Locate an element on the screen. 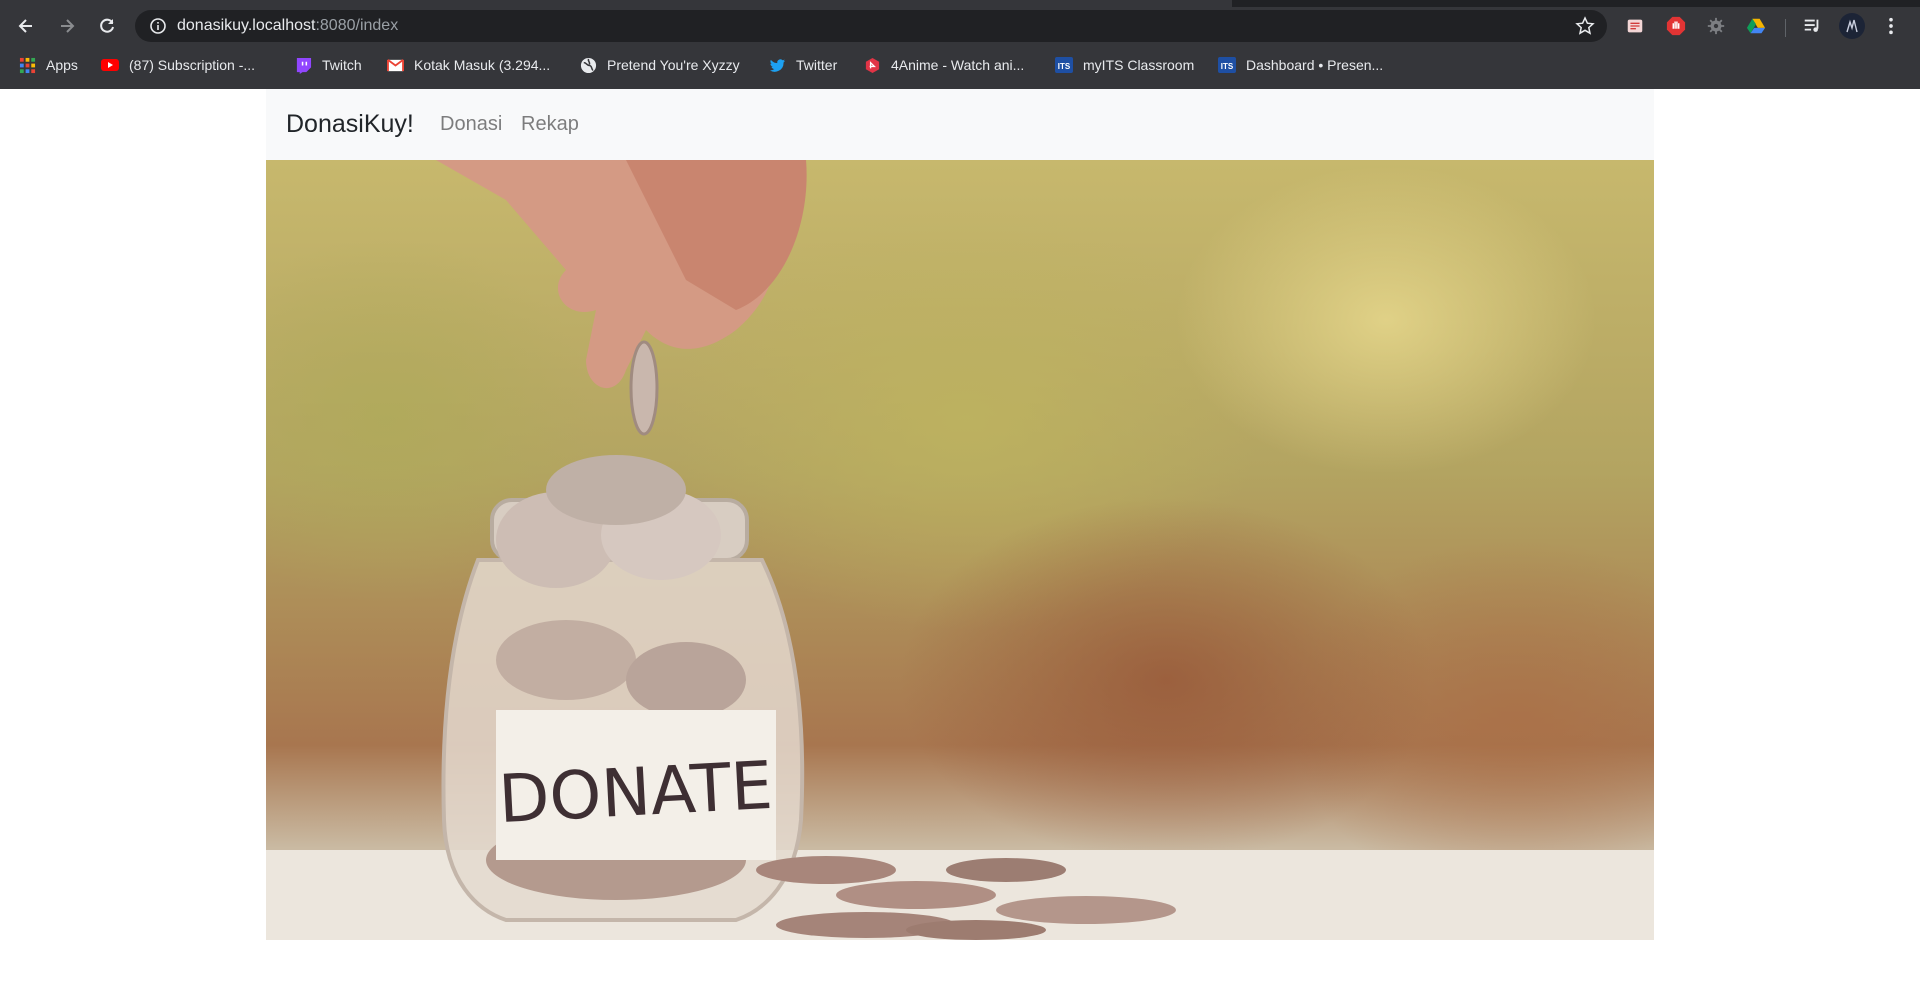 Image resolution: width=1920 pixels, height=989 pixels. site-navbar: DonasiKuy! Donasi Rekap is located at coordinates (960, 124).